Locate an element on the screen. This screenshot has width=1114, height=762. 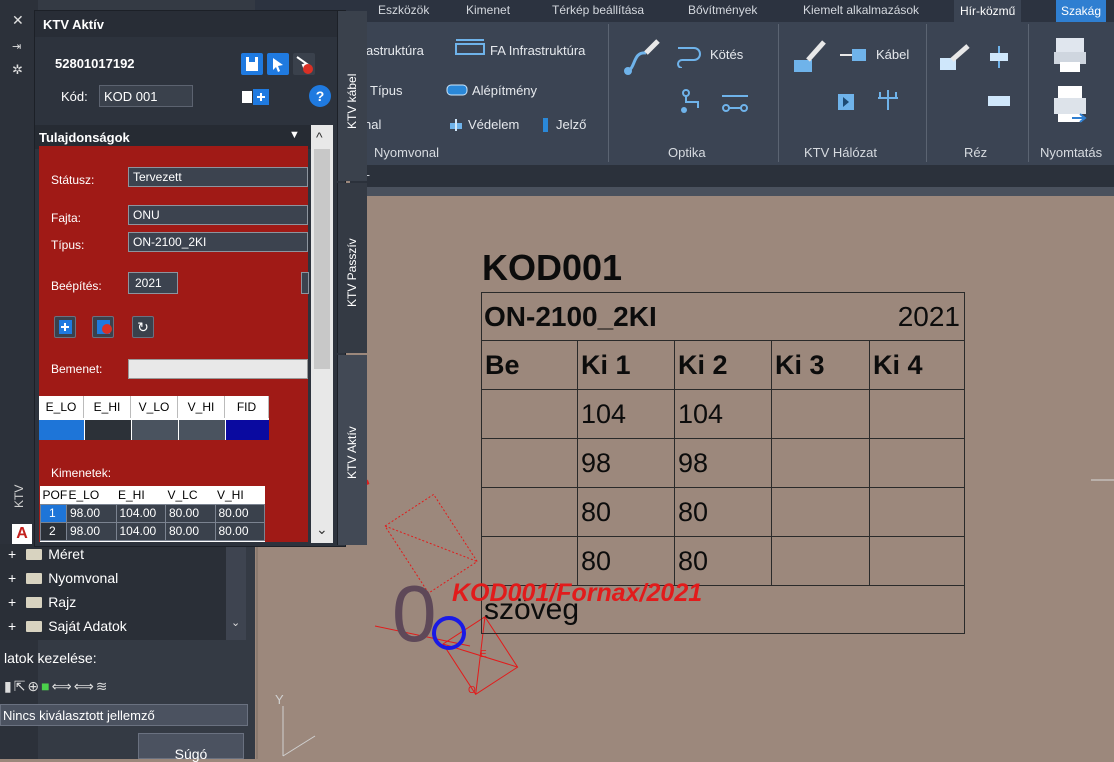
fa-infrastruktura-button: FA Infrastruktúra is located at coordinates (537, 50).